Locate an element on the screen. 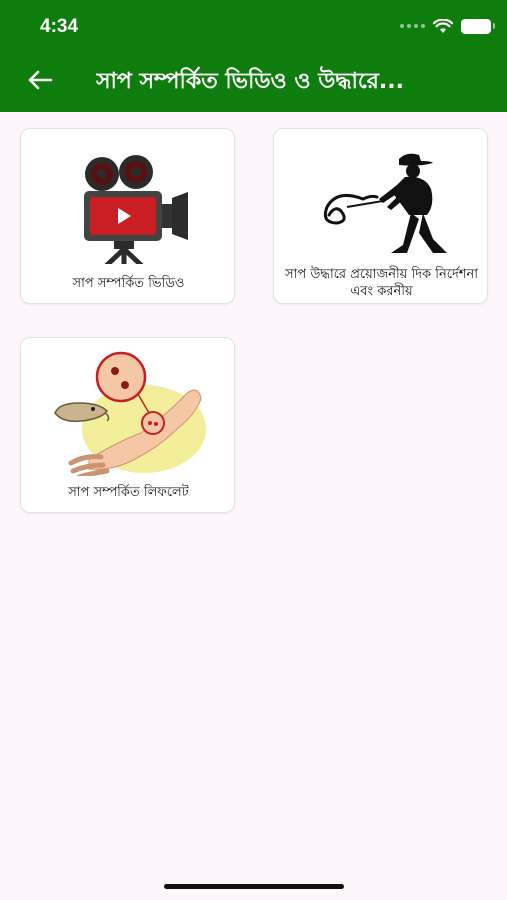  home-indicator is located at coordinates (254, 886).